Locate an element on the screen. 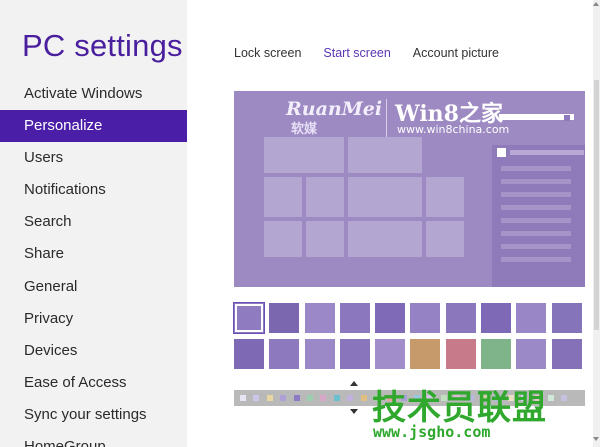 The height and width of the screenshot is (447, 600). background-pattern-grid is located at coordinates (409, 339).